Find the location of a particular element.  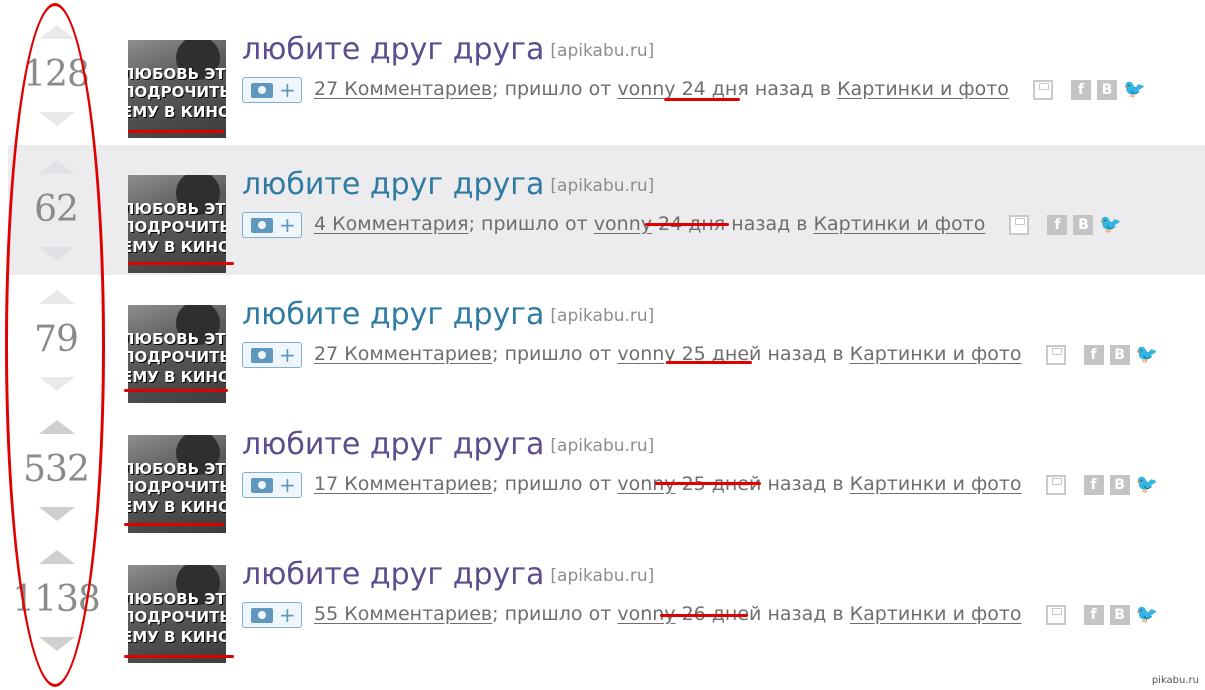

post-title-row: любите друг друга [apikabu.ru] is located at coordinates (448, 185).